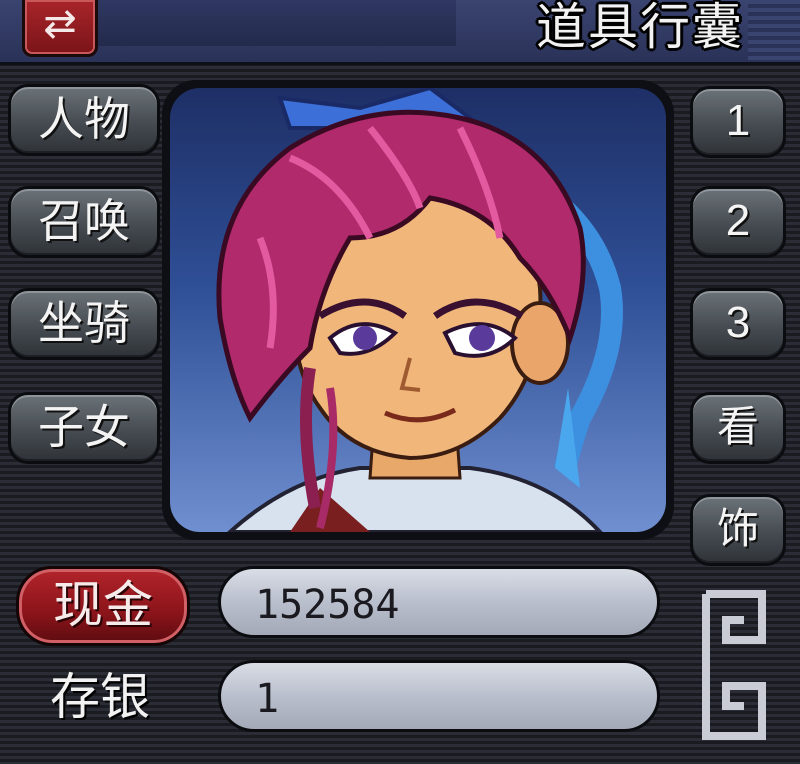 This screenshot has height=764, width=800. Describe the element at coordinates (100, 697) in the screenshot. I see `bank-label: 存银` at that location.